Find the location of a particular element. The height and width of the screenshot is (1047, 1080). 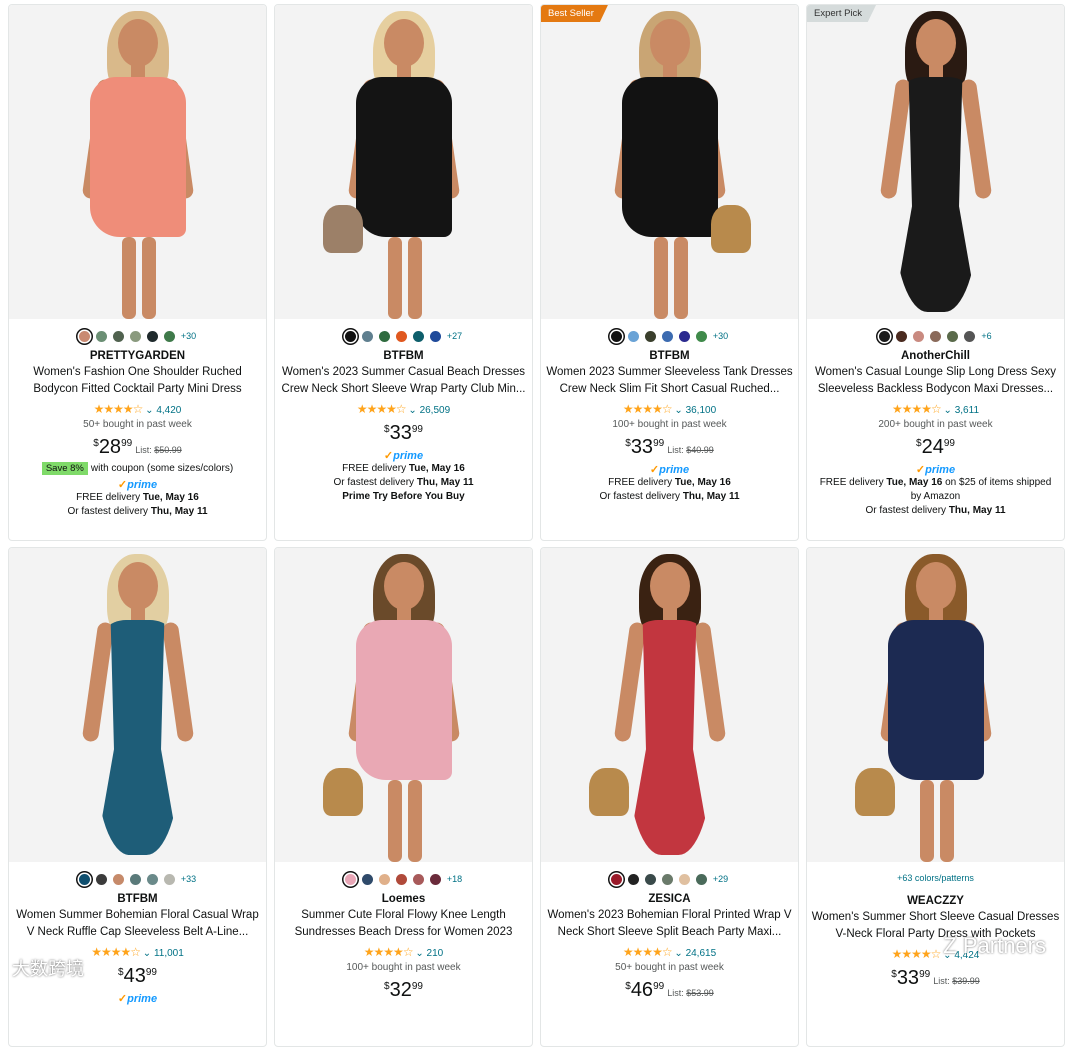

review-count: 26,509 is located at coordinates (435, 410).